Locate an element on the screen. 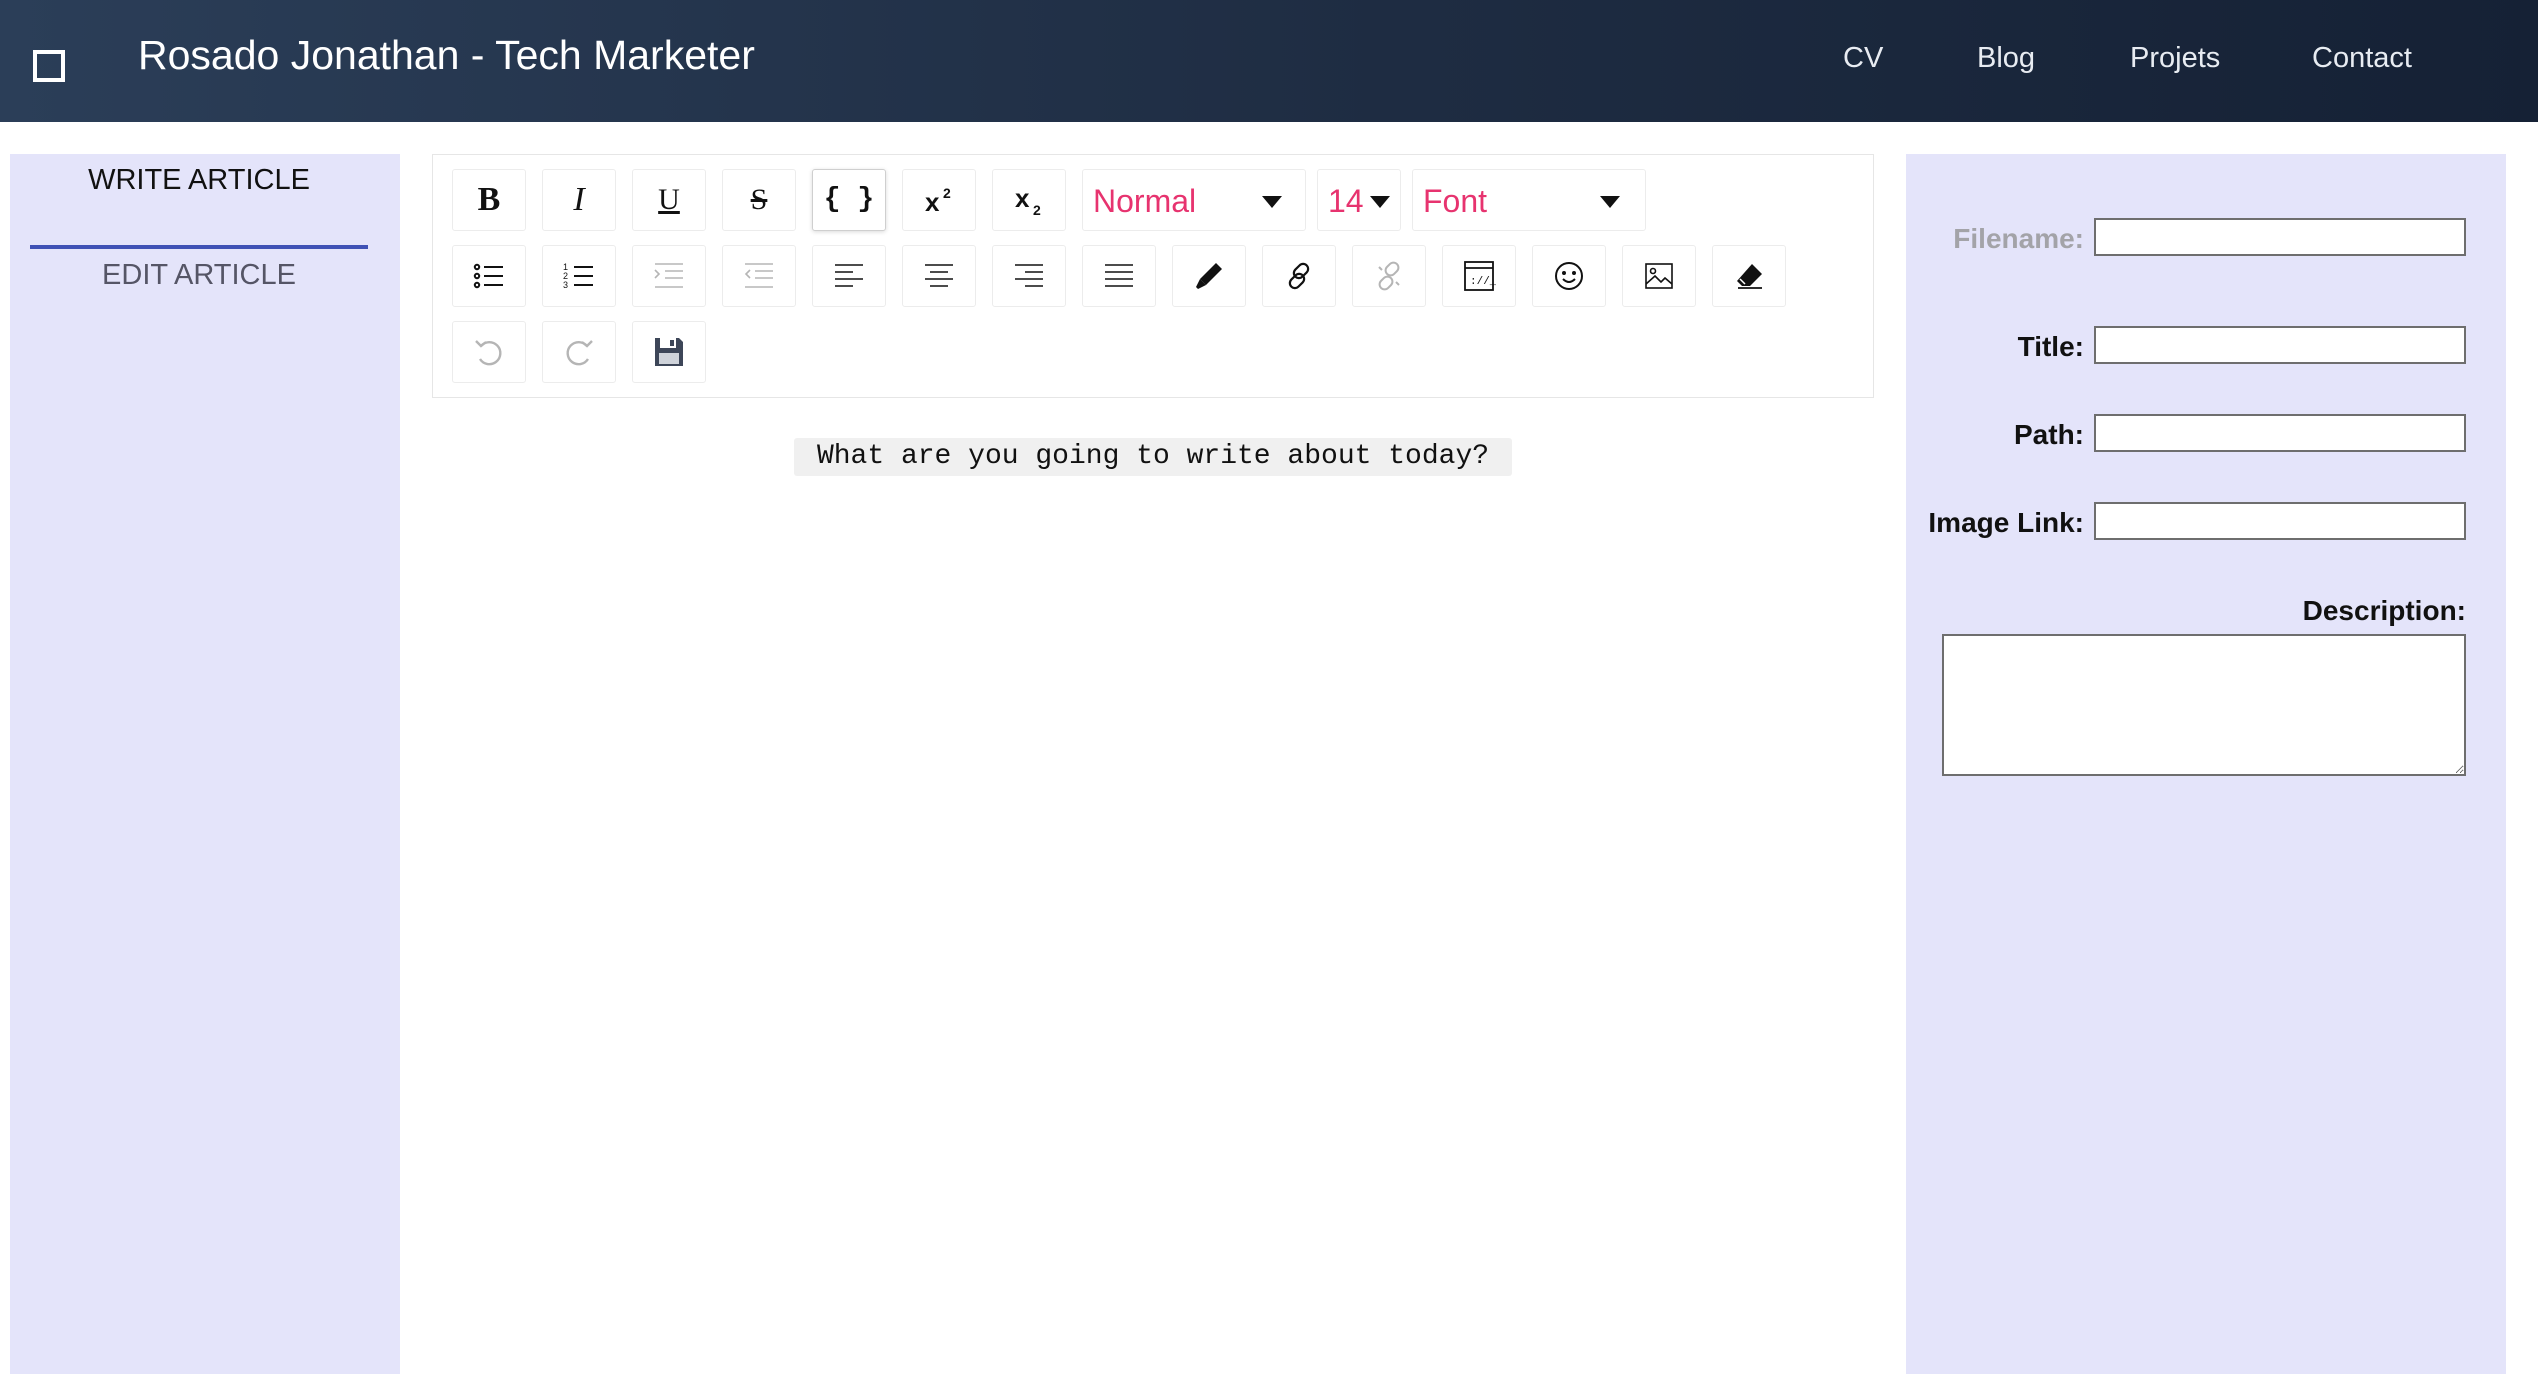 Image resolution: width=2538 pixels, height=1374 pixels. editor-placeholder: What are you going to write about today? is located at coordinates (1153, 457).